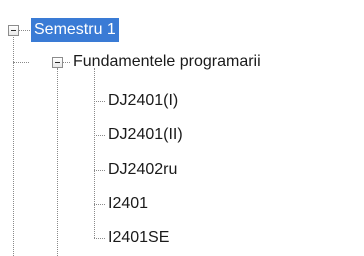 This screenshot has height=256, width=364. Describe the element at coordinates (13, 30) in the screenshot. I see `root-collapse-toggle-icon` at that location.